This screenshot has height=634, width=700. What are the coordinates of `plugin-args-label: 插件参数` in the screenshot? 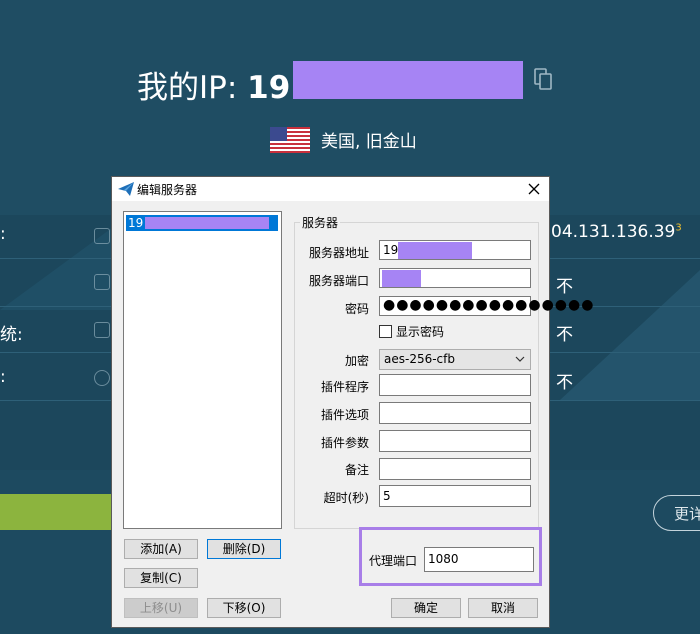 It's located at (344, 443).